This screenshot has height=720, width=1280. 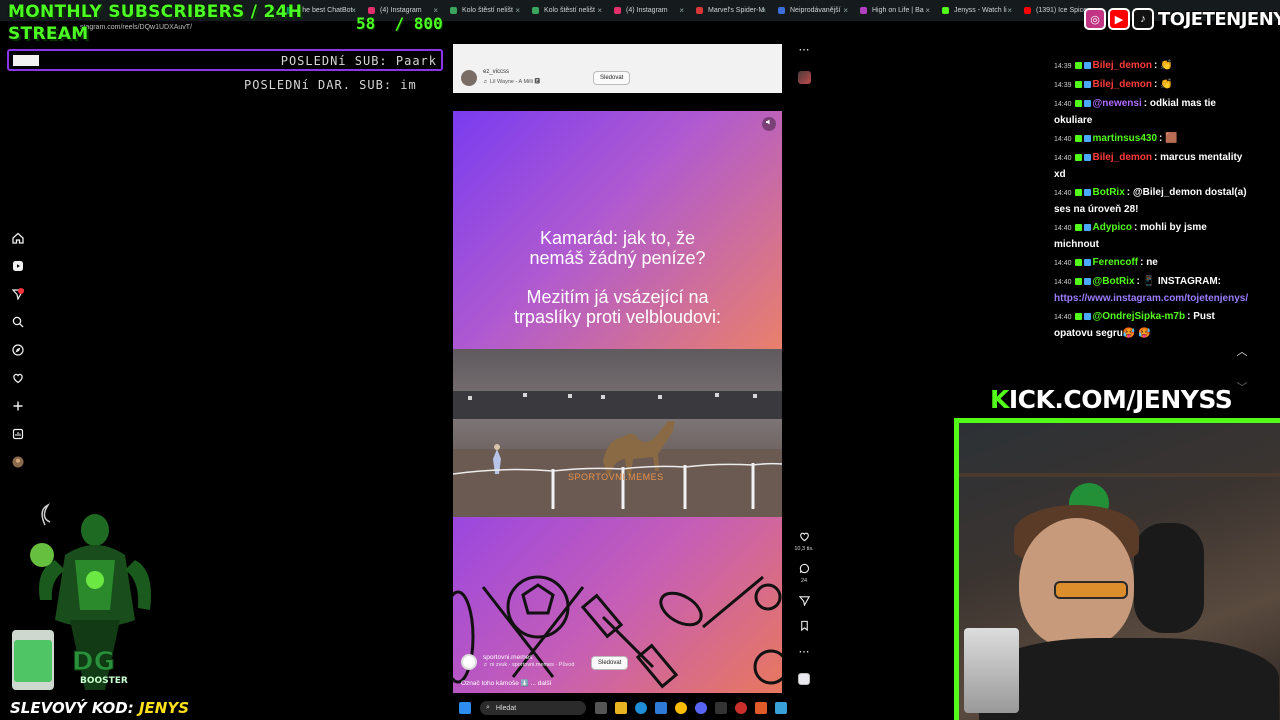 I want to click on dashboard-icon, so click(x=18, y=435).